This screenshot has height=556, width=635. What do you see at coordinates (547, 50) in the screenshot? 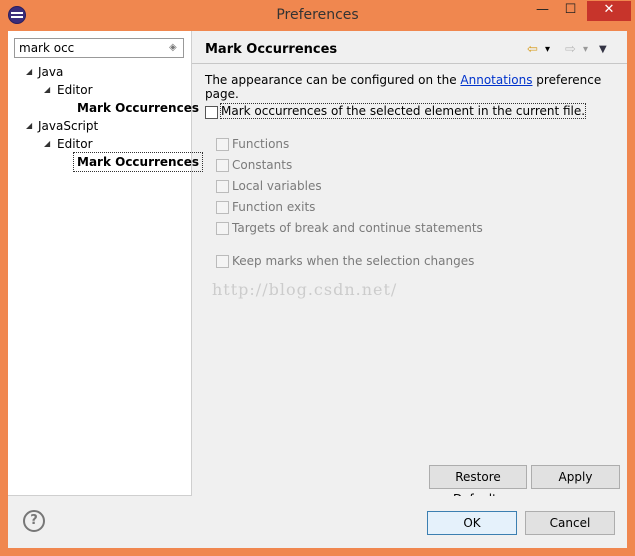
I see `back-history-dropdown-icon: ▾` at bounding box center [547, 50].